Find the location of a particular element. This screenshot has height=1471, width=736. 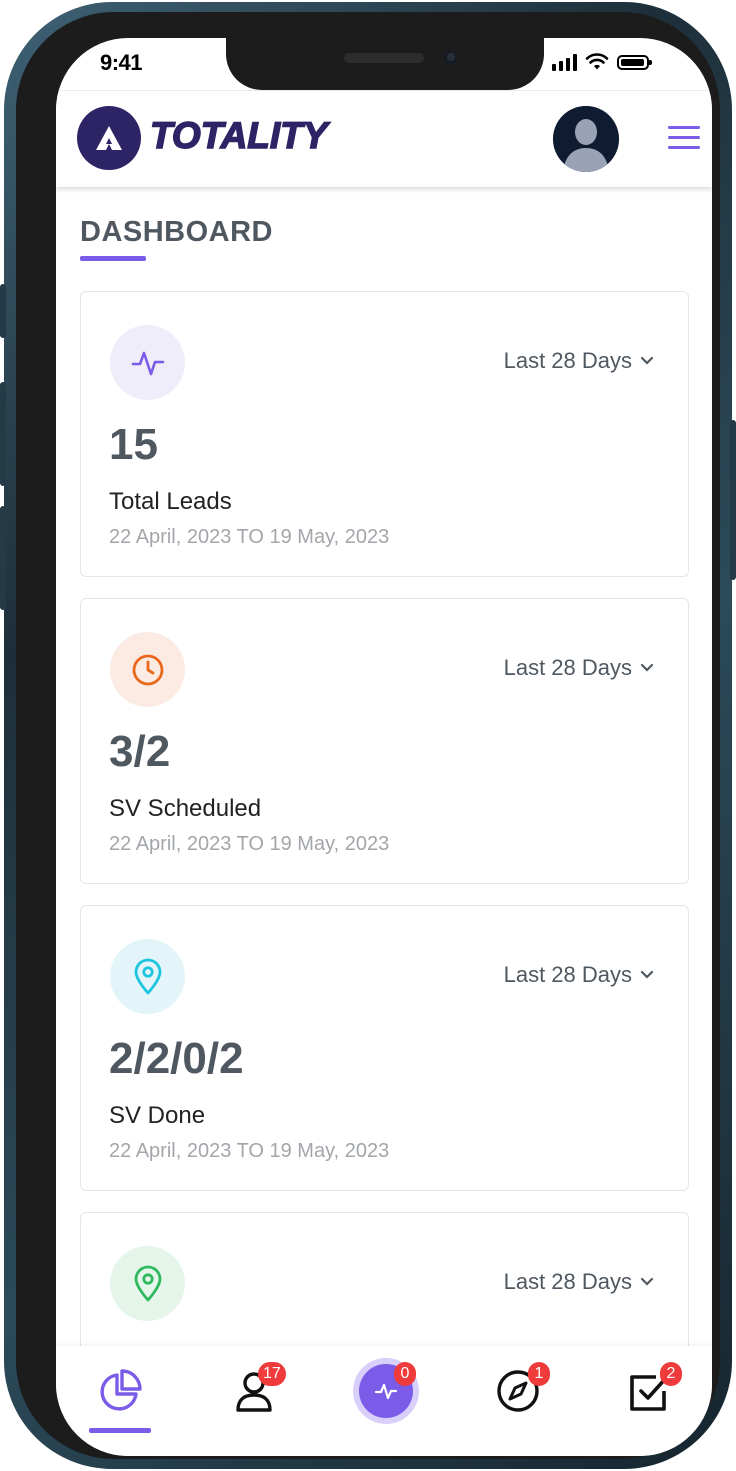

nav-item-dashboard is located at coordinates (120, 1391).